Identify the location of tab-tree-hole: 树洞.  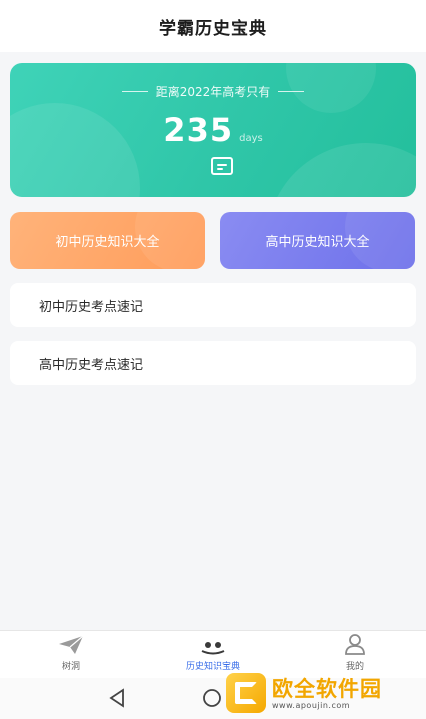
(71, 654).